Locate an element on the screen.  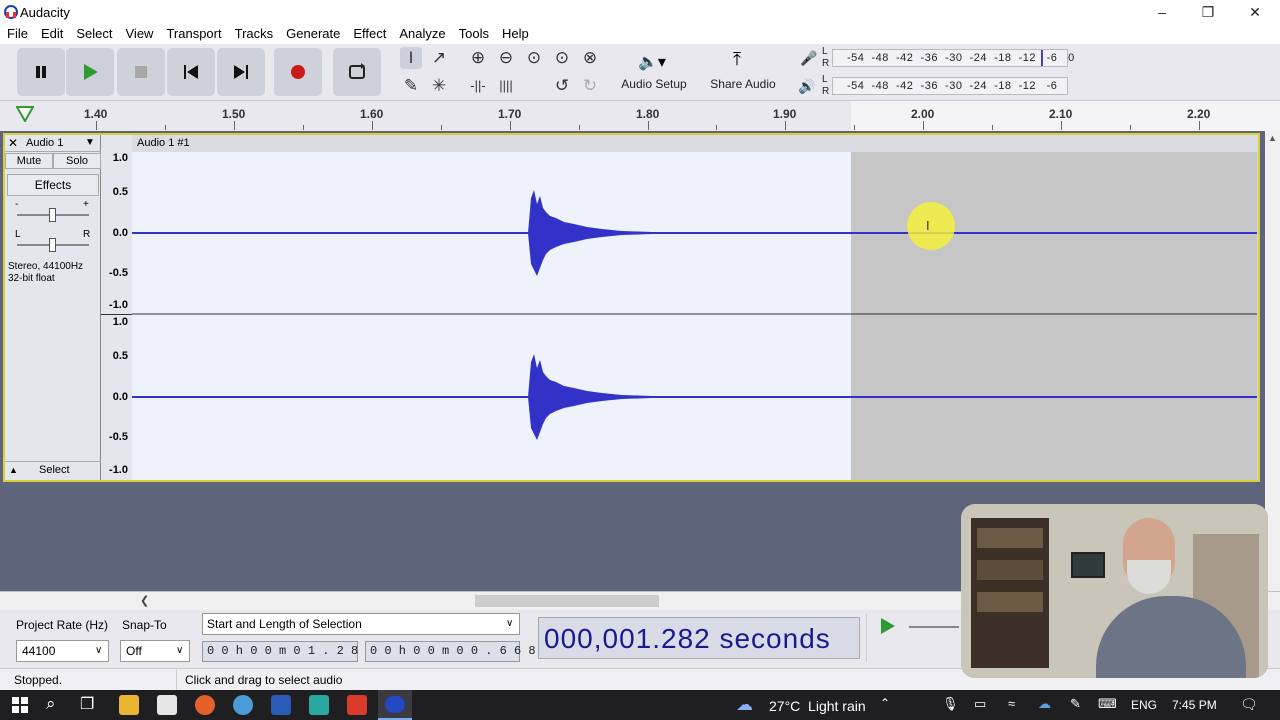
track-name-menu: Audio 1 is located at coordinates (44, 143).